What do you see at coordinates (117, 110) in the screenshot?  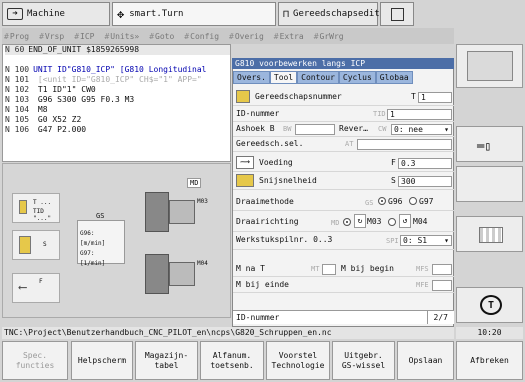 I see `code-line: N 104 M8` at bounding box center [117, 110].